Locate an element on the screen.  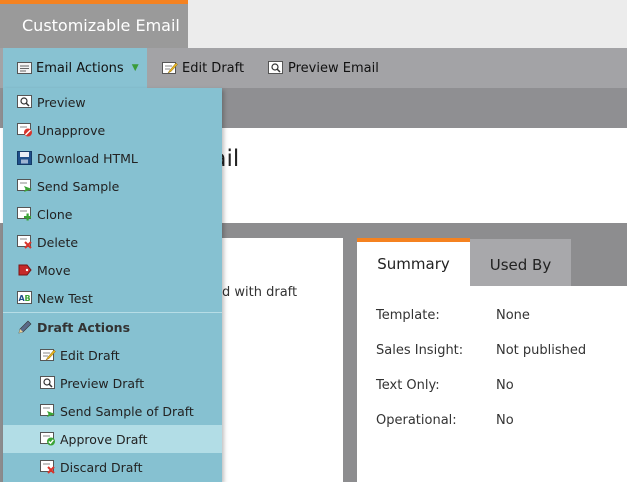
menu-item-delete: Delete is located at coordinates (112, 242).